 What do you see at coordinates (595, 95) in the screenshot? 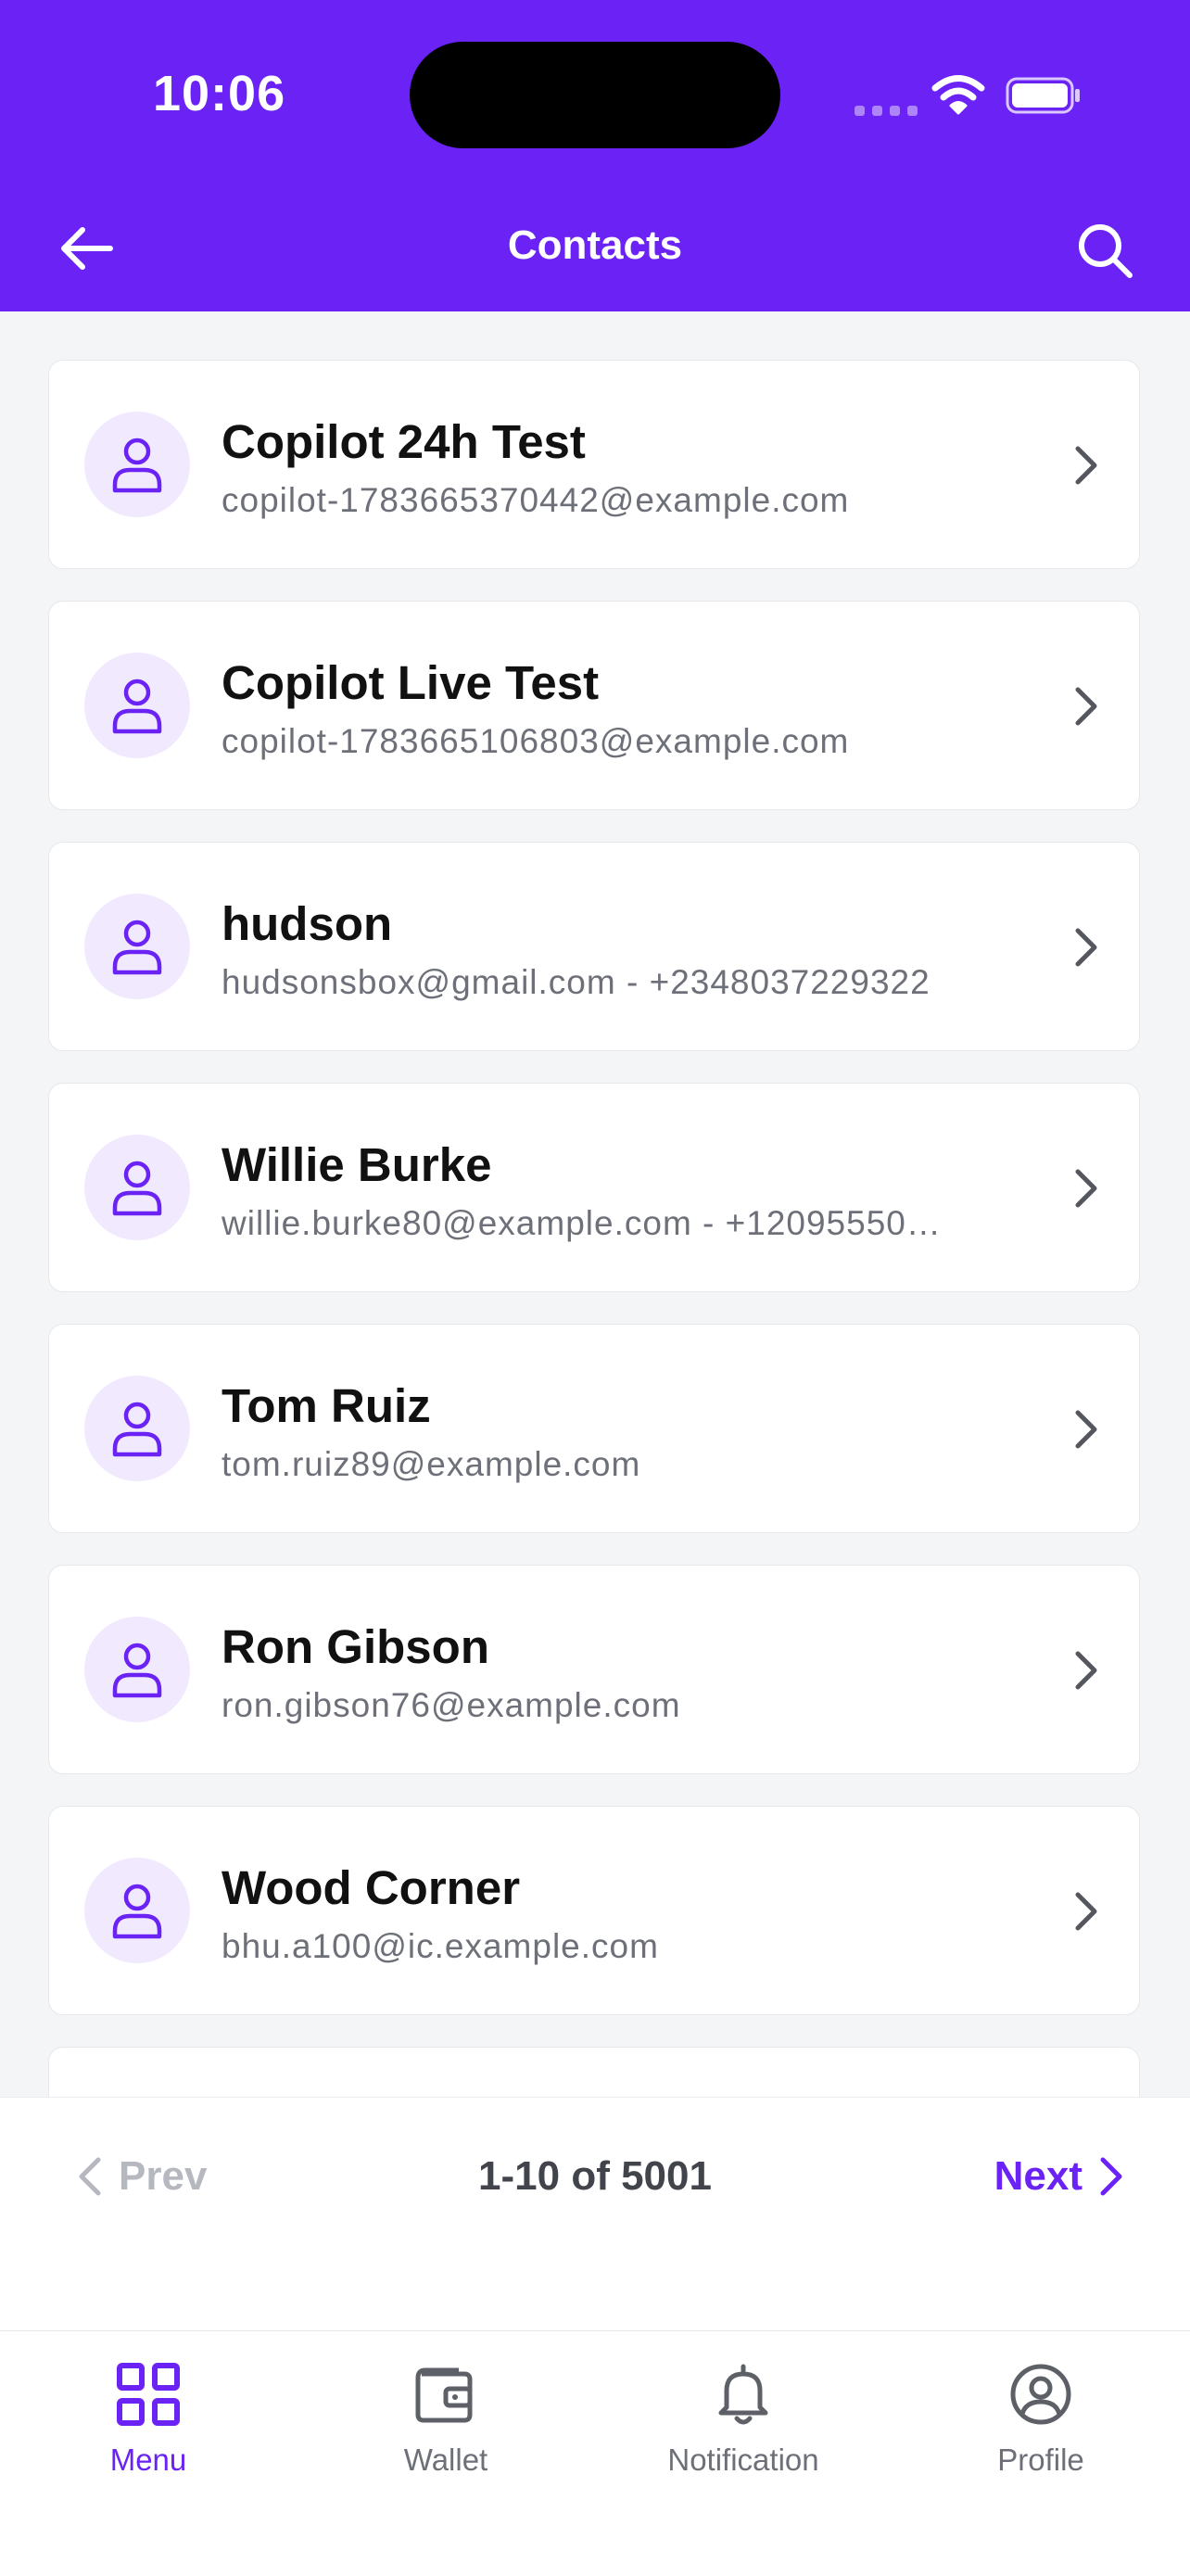
I see `dynamic-island` at bounding box center [595, 95].